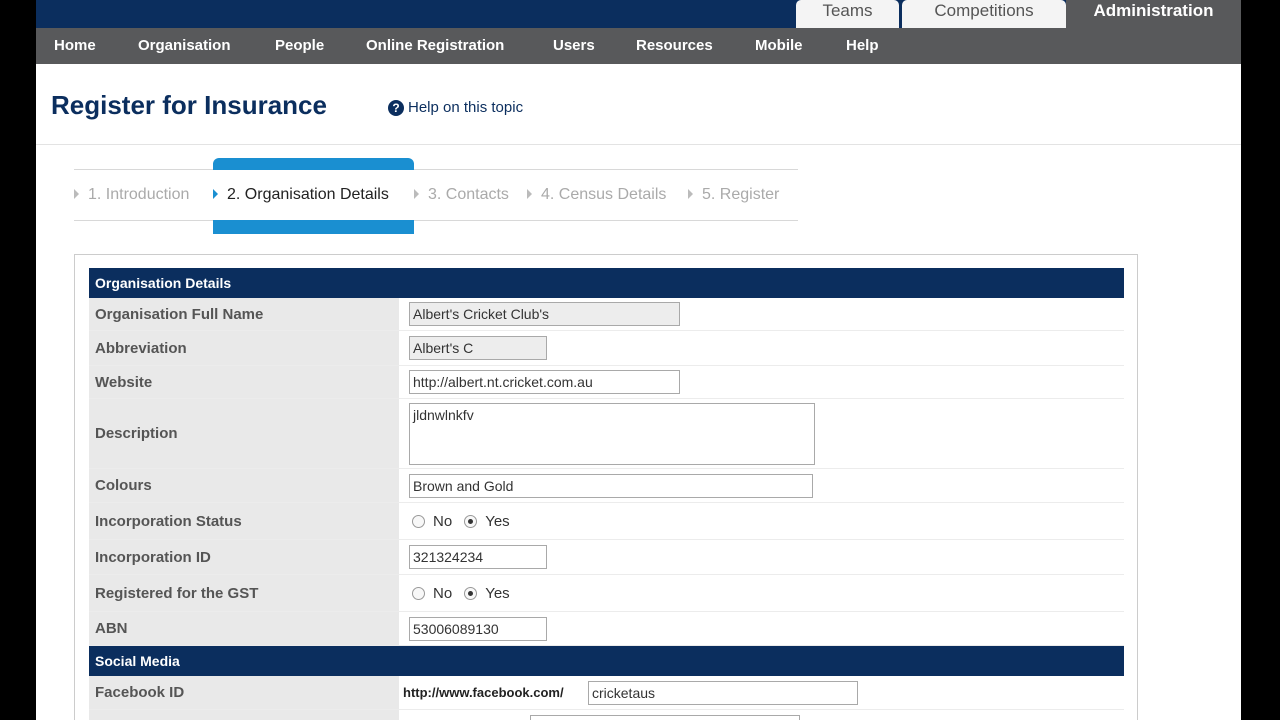 The width and height of the screenshot is (1280, 720). What do you see at coordinates (466, 107) in the screenshot?
I see `help-link-label: Help on this topic` at bounding box center [466, 107].